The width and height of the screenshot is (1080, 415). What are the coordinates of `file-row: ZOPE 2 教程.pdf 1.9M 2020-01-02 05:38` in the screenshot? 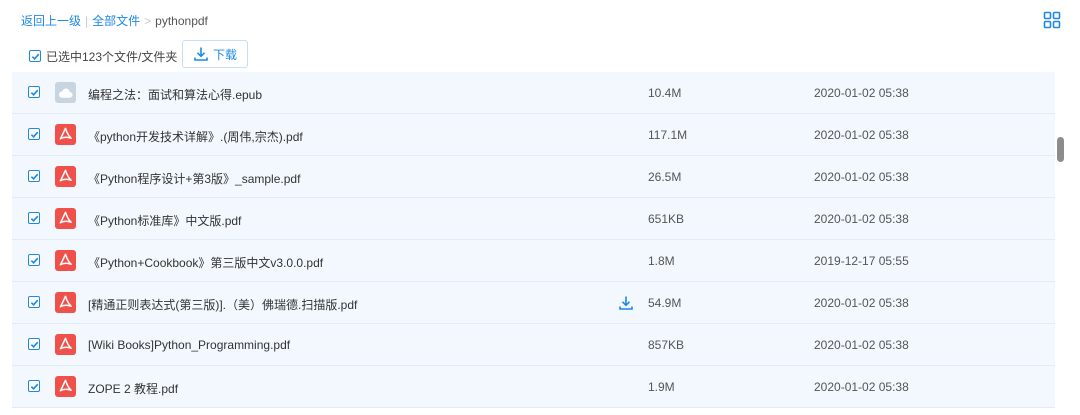 It's located at (533, 387).